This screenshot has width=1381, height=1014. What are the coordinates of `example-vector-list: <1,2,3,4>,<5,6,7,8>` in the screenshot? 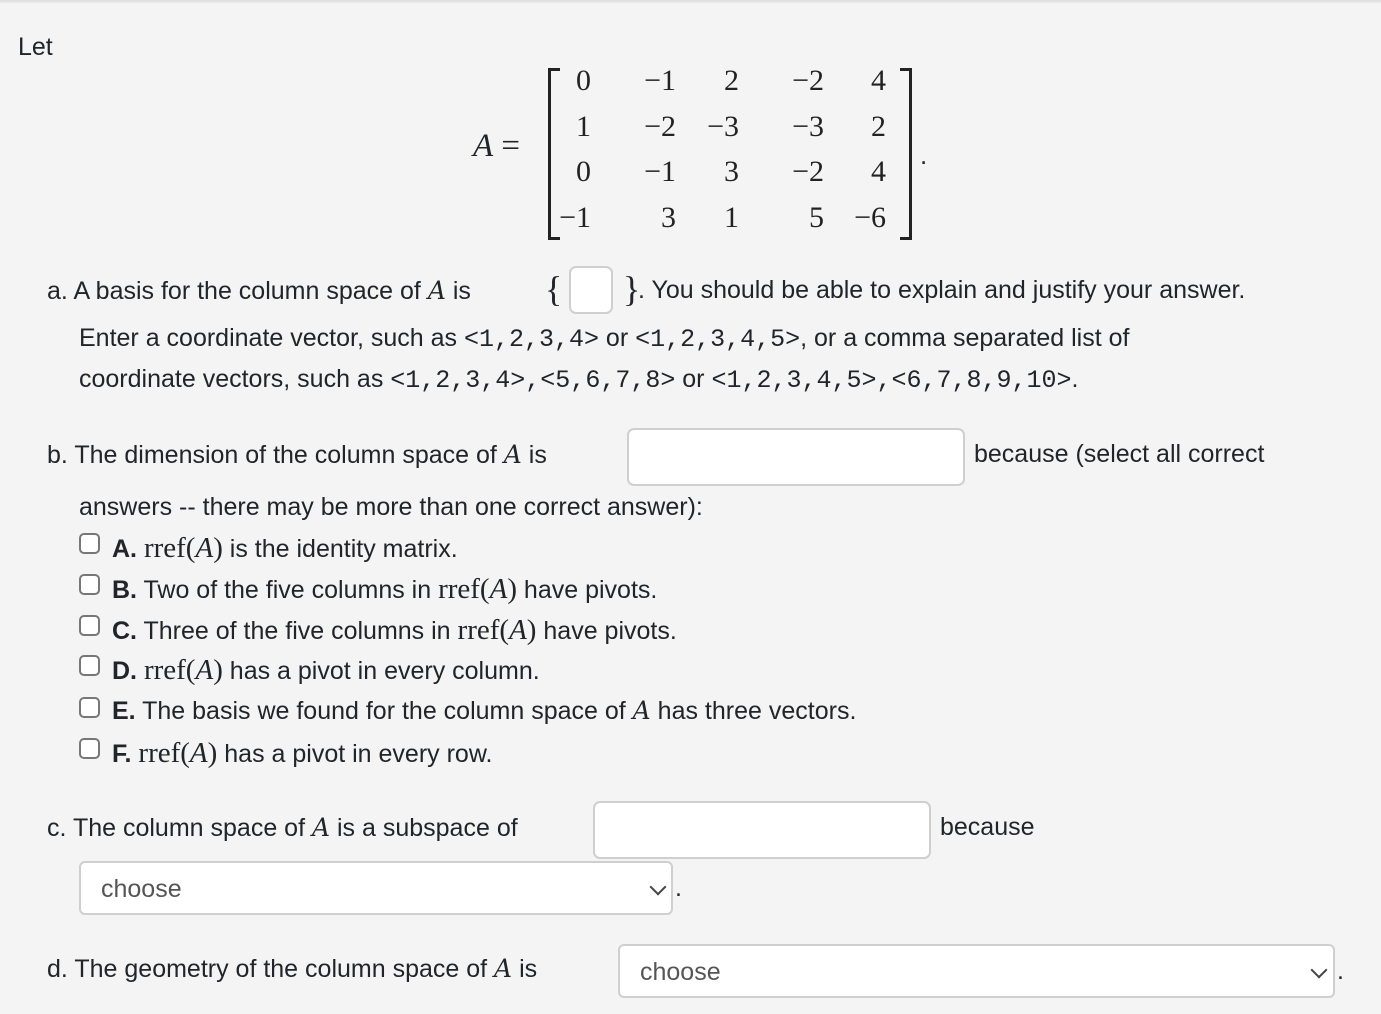 It's located at (533, 380).